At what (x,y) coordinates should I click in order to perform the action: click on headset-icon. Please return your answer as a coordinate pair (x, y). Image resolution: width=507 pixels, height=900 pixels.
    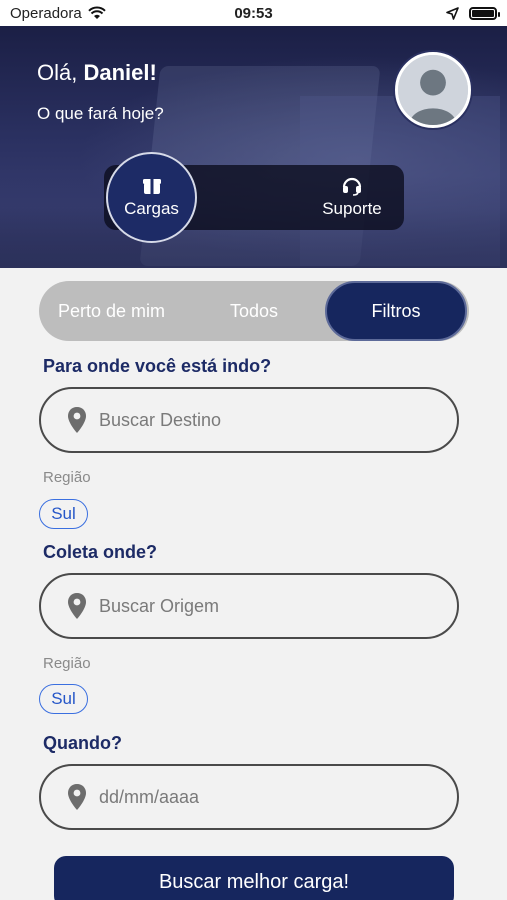
    Looking at the image, I should click on (352, 186).